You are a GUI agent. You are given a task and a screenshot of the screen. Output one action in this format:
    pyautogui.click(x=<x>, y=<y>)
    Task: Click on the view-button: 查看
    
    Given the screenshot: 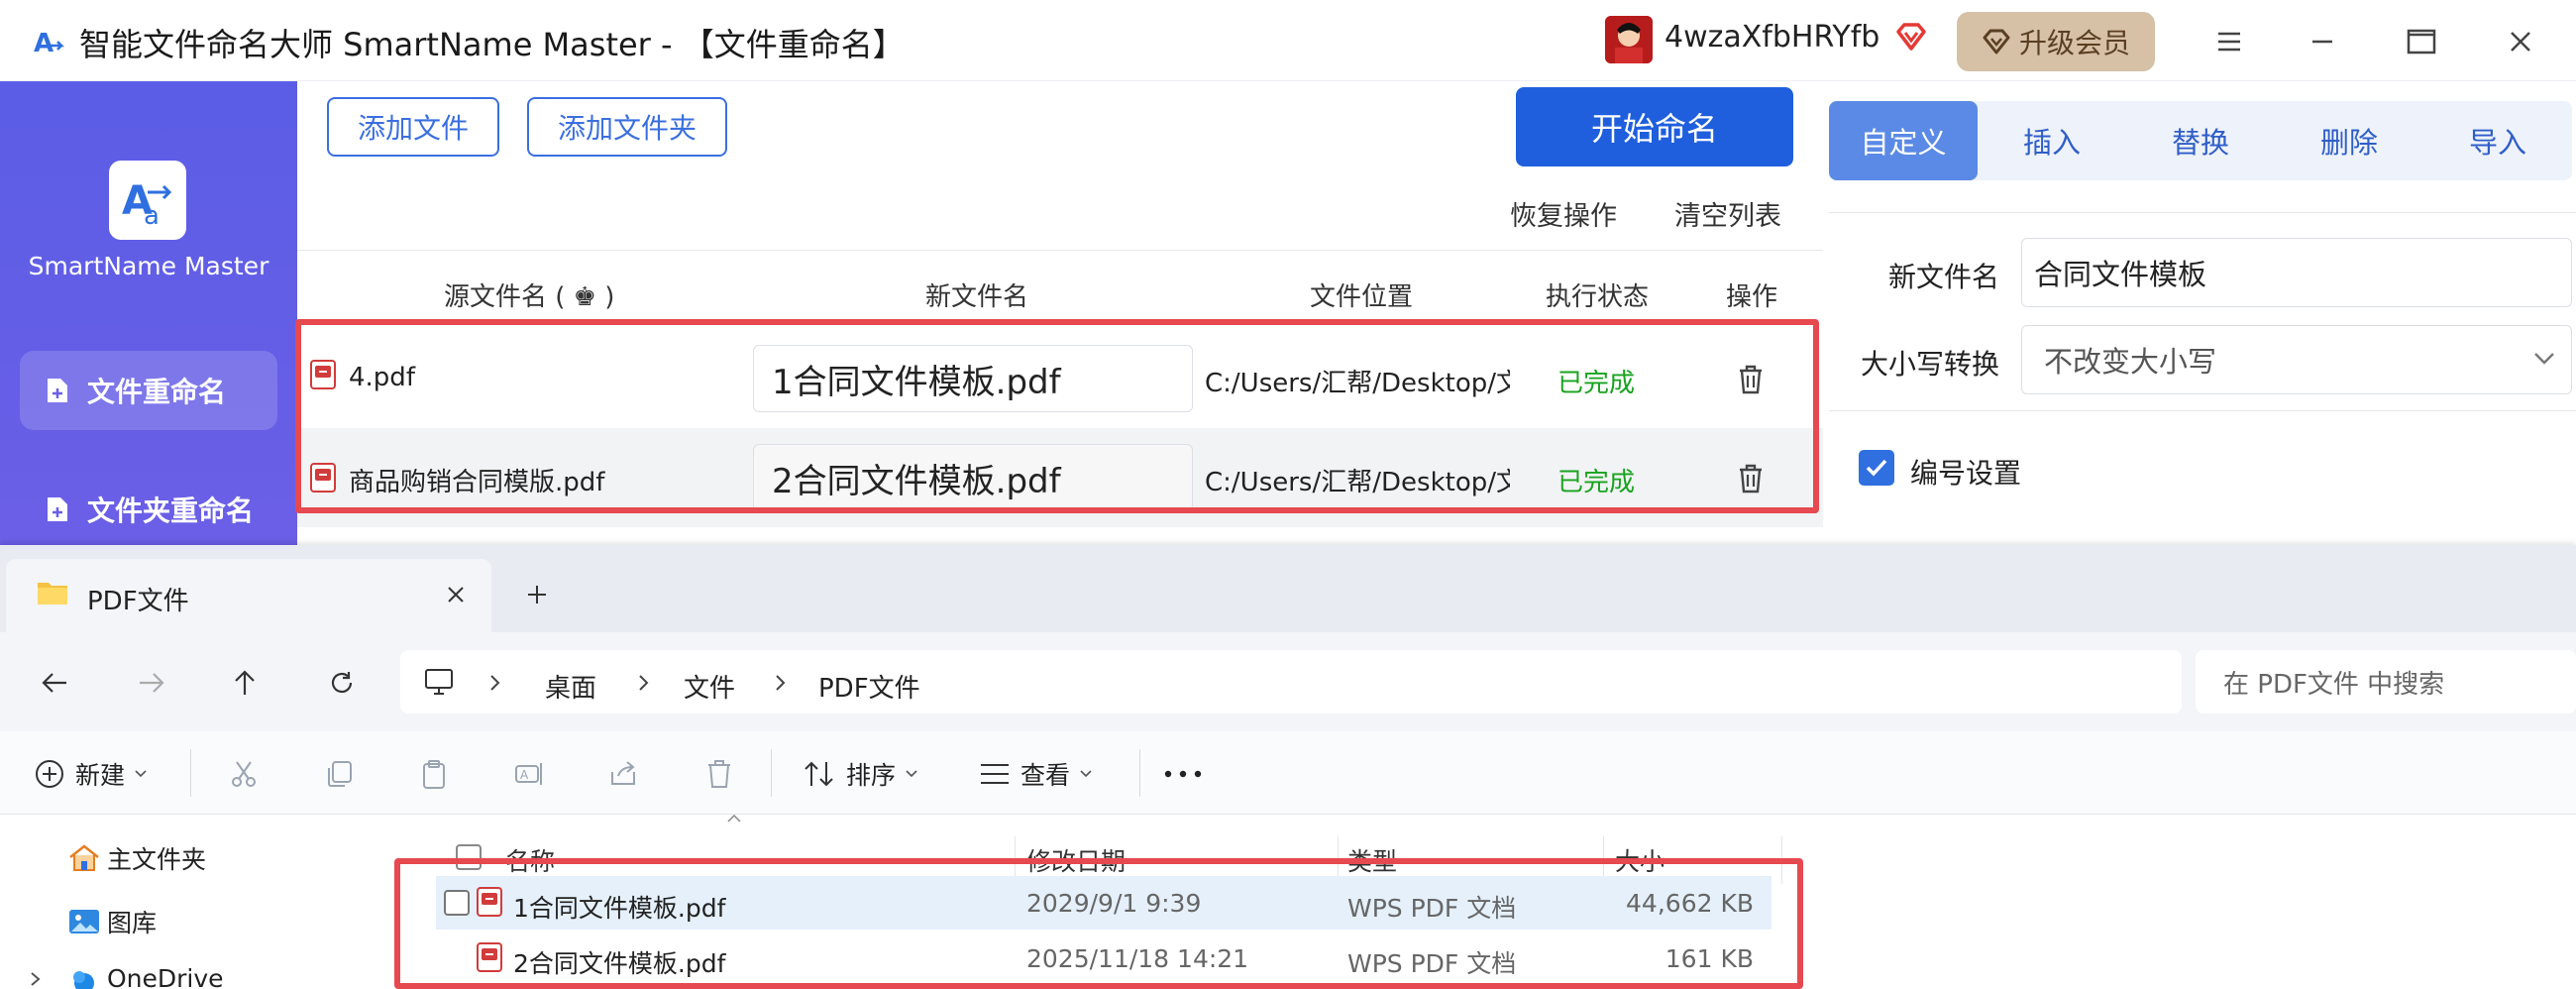 What is the action you would take?
    pyautogui.click(x=1035, y=774)
    